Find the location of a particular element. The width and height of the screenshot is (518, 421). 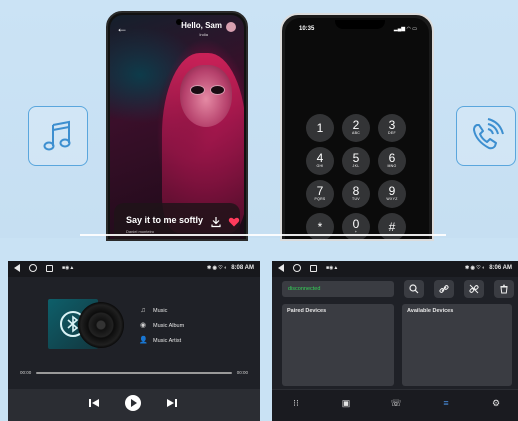

song-title: Say it to me softly is located at coordinates (165, 220).